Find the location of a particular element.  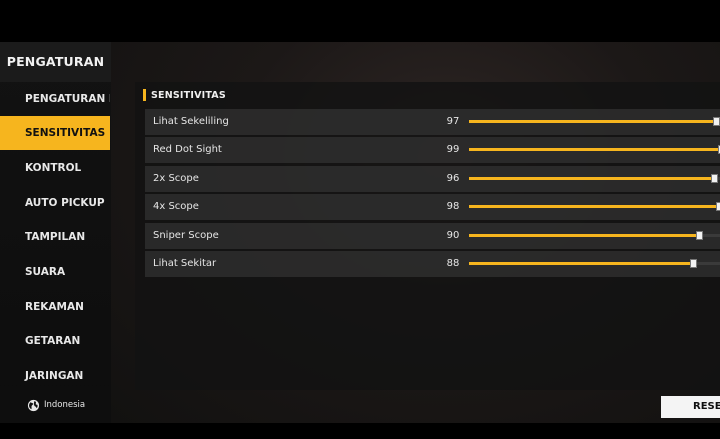

bottom-letterbox is located at coordinates (360, 431).